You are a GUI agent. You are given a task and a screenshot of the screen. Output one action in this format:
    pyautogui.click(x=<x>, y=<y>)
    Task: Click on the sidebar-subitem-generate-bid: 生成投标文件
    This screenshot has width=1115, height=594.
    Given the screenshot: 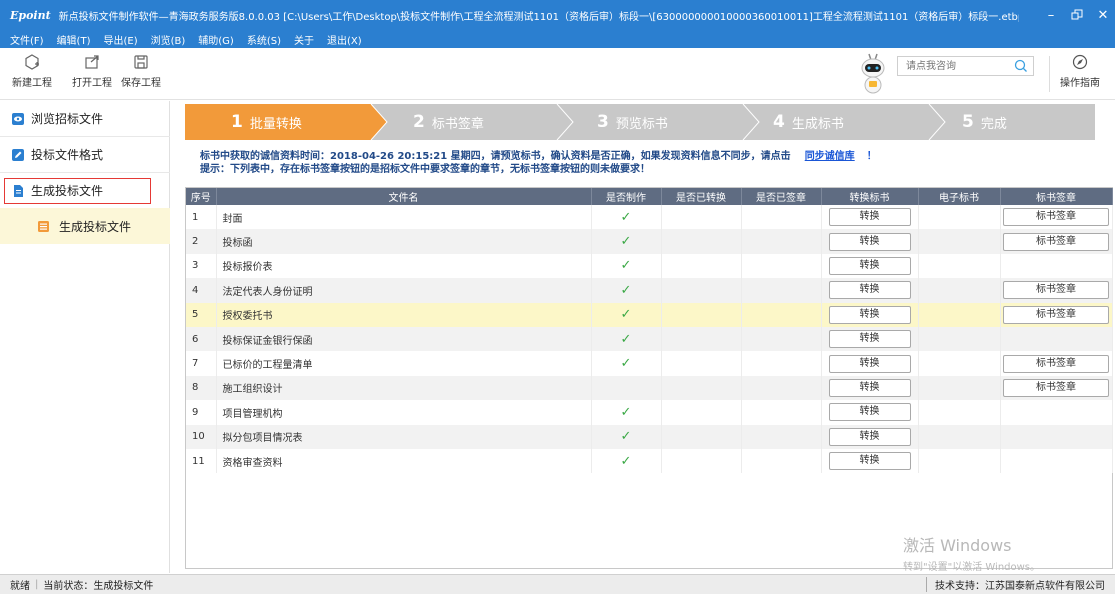 What is the action you would take?
    pyautogui.click(x=85, y=226)
    